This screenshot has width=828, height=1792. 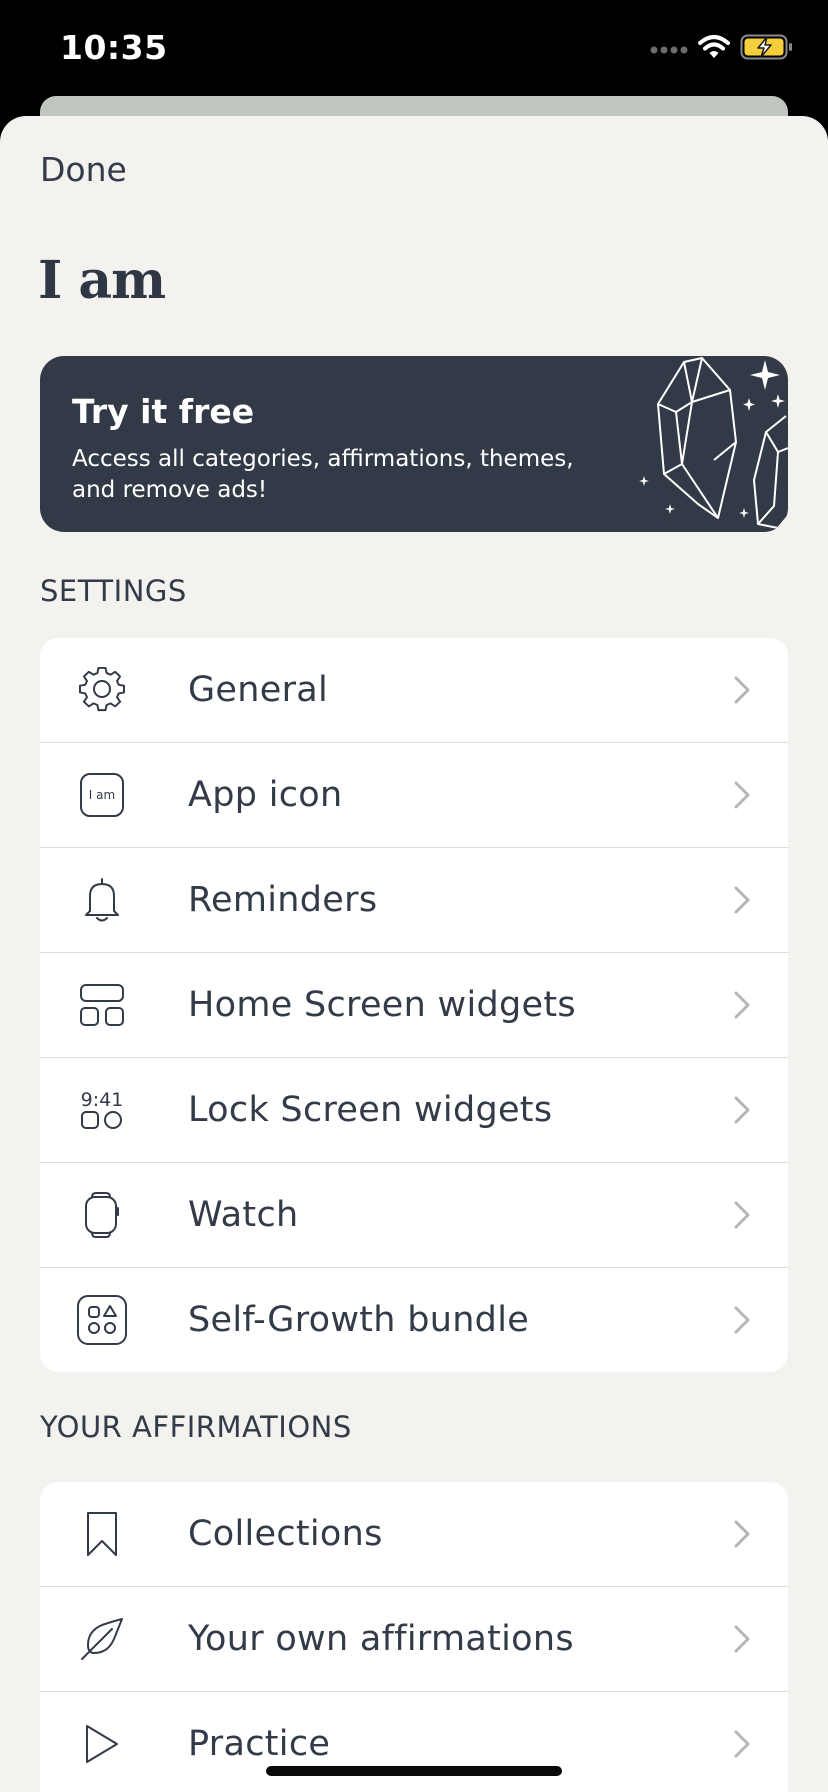 What do you see at coordinates (258, 690) in the screenshot?
I see `settings-item-label: General` at bounding box center [258, 690].